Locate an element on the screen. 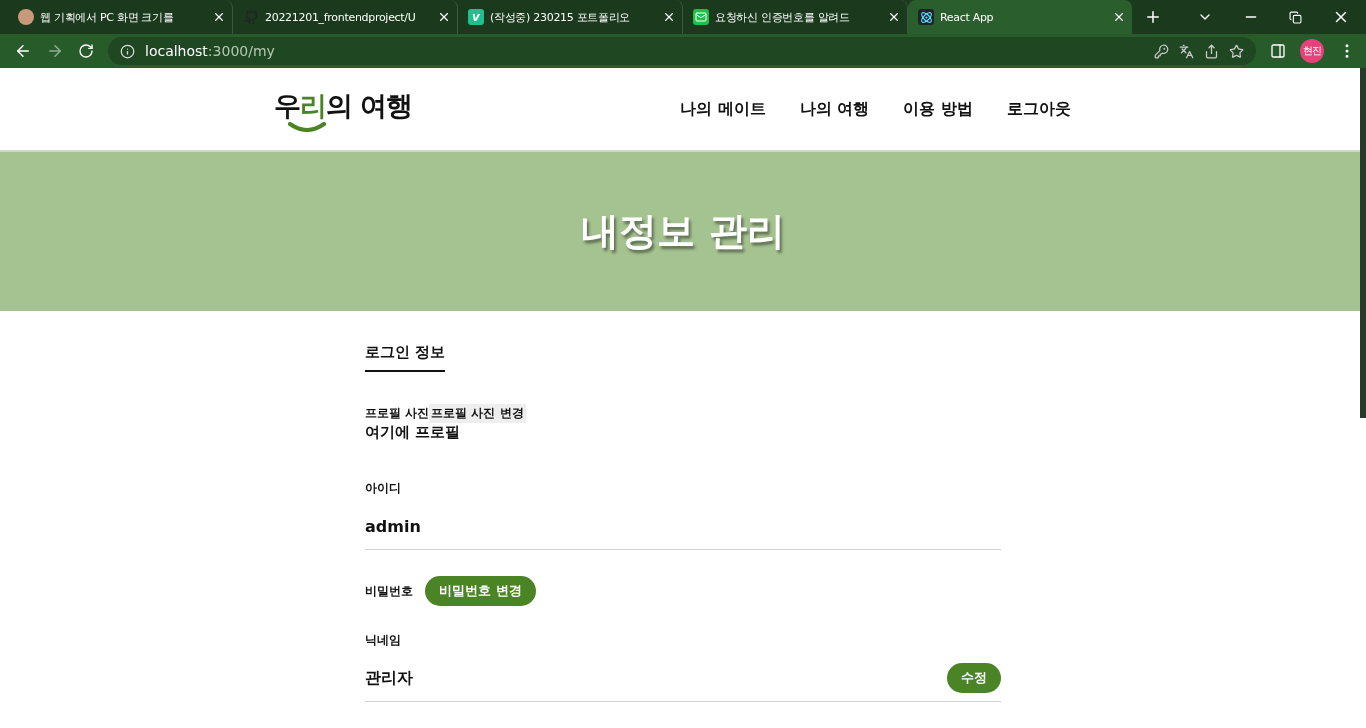 The width and height of the screenshot is (1366, 728). info-icon is located at coordinates (127, 51).